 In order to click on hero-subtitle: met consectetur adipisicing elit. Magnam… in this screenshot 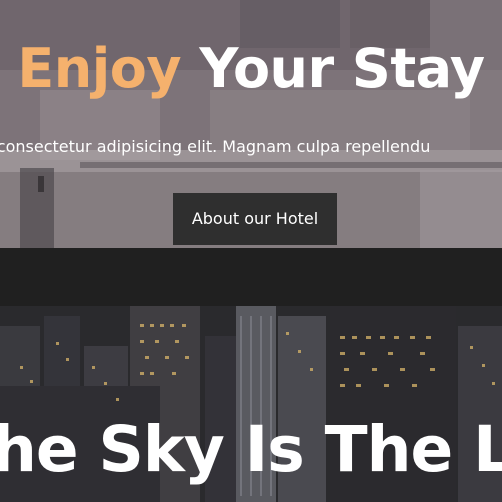, I will do `click(215, 146)`.